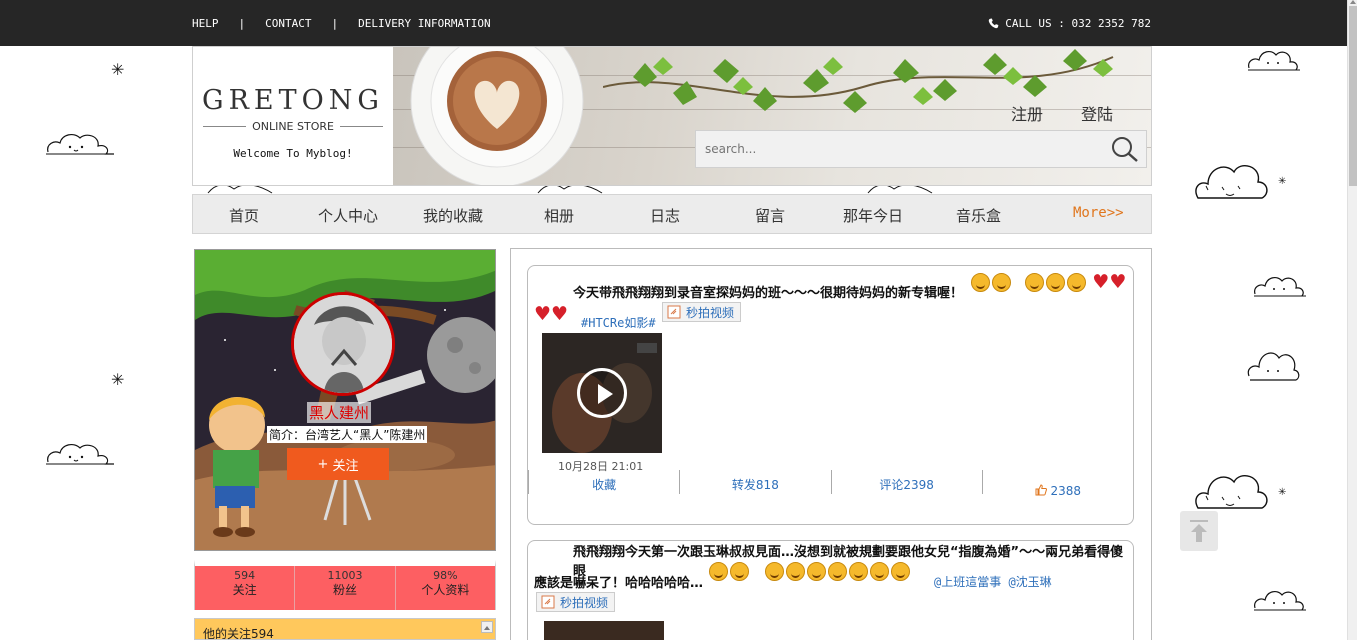 This screenshot has height=640, width=1357. Describe the element at coordinates (288, 23) in the screenshot. I see `contact-link: CONTACT` at that location.